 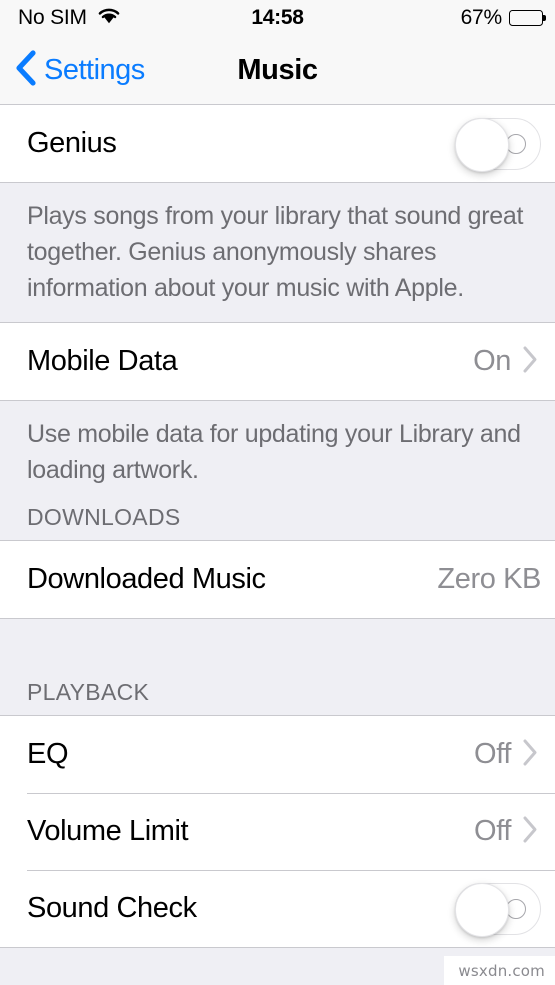 I want to click on row-label: Sound Check, so click(x=112, y=908).